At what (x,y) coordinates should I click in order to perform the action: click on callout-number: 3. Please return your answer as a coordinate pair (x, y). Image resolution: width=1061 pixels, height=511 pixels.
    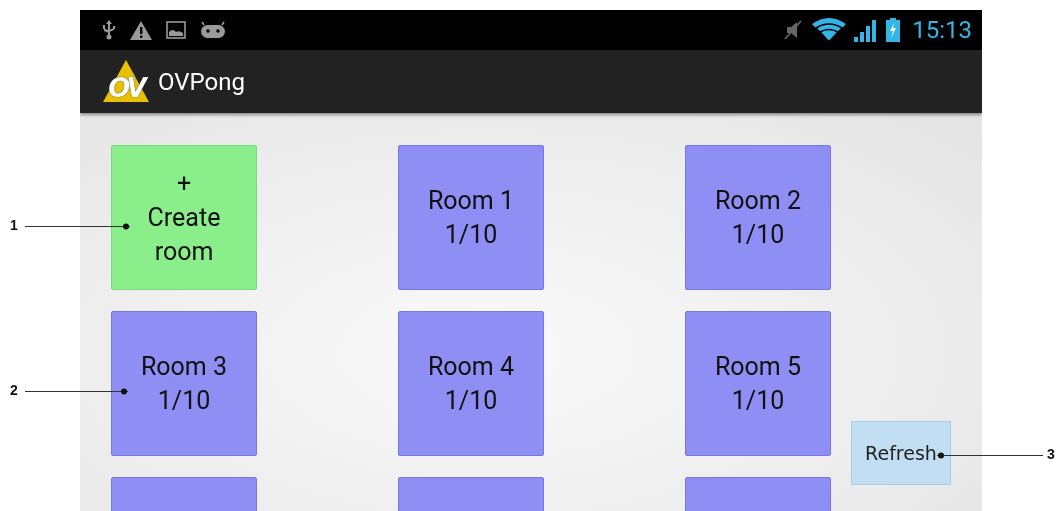
    Looking at the image, I should click on (1051, 454).